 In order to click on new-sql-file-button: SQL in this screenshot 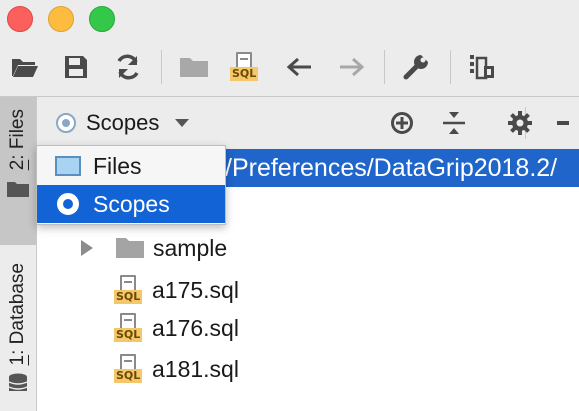, I will do `click(245, 67)`.